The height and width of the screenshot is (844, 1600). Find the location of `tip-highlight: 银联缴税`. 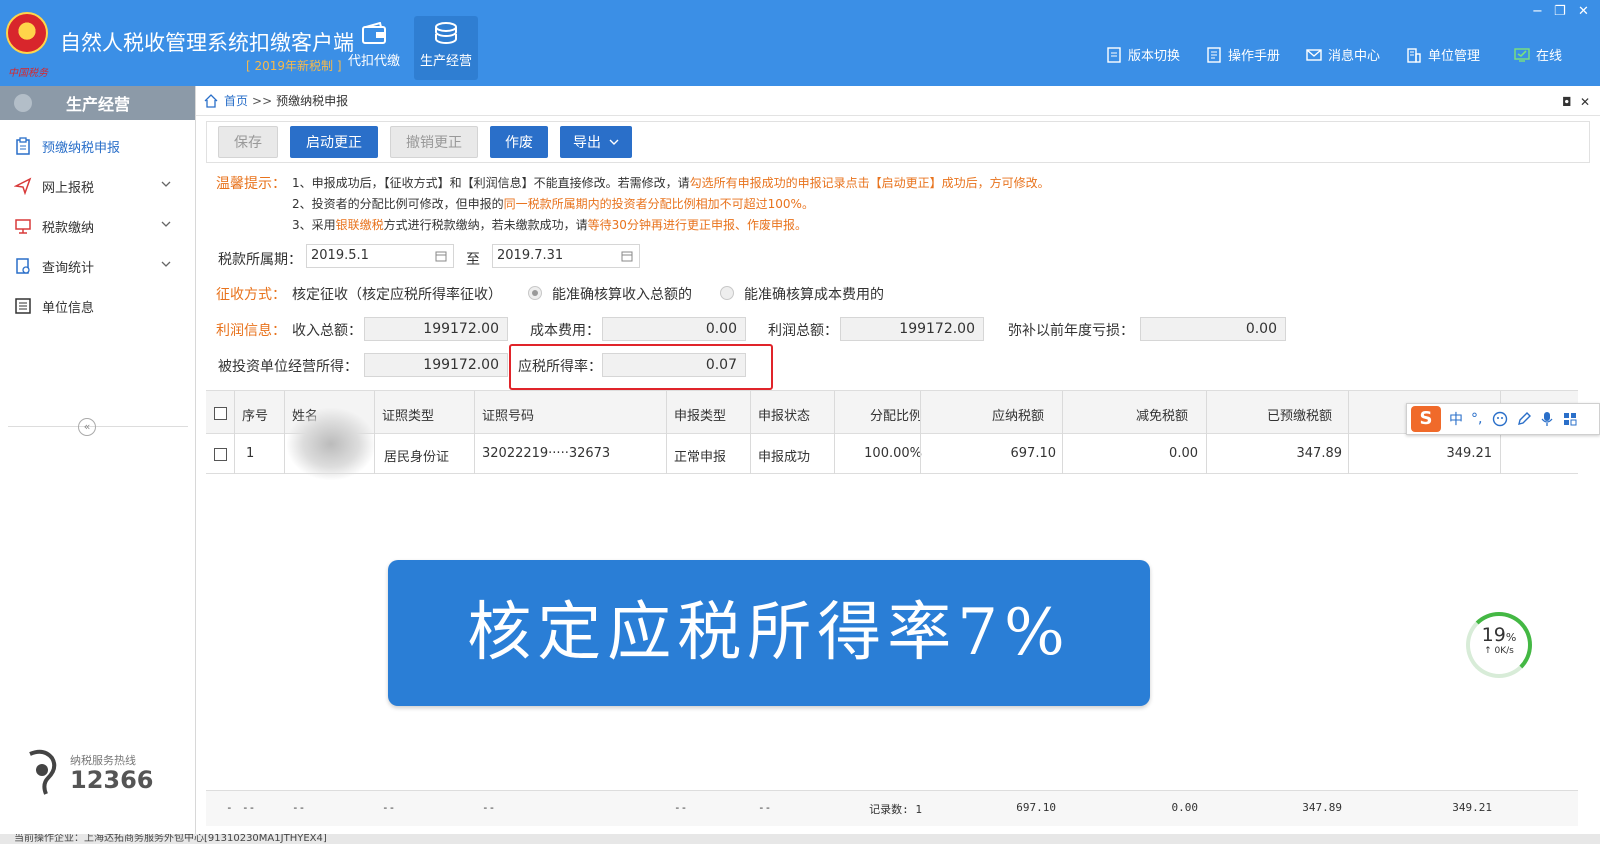

tip-highlight: 银联缴税 is located at coordinates (359, 225).